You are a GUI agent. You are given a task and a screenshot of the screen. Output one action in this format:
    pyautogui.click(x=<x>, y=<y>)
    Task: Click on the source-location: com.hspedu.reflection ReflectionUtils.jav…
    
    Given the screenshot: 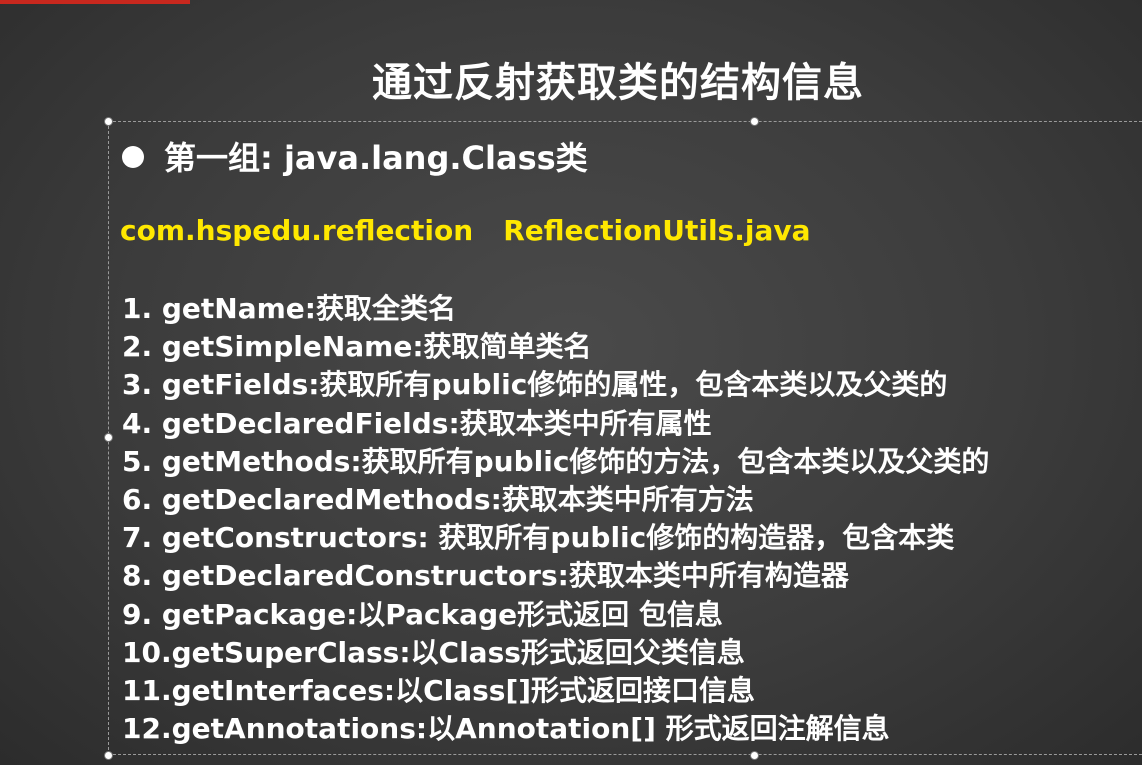 What is the action you would take?
    pyautogui.click(x=465, y=230)
    